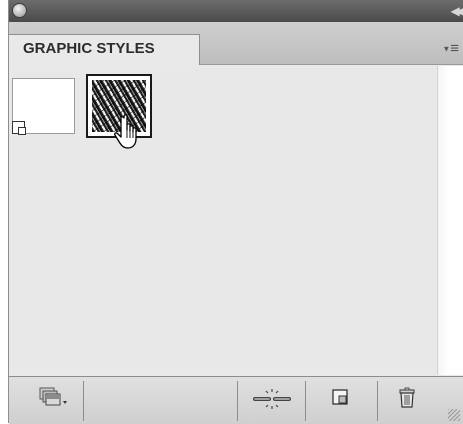 The width and height of the screenshot is (463, 424). I want to click on panel-menu-icon: ▼≡, so click(450, 48).